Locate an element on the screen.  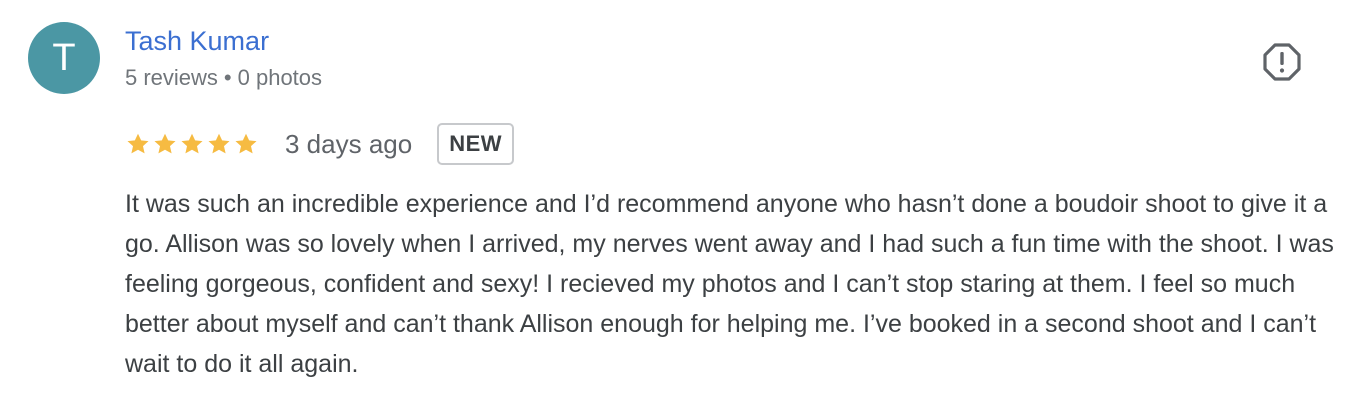
review-time: 3 days ago is located at coordinates (349, 143).